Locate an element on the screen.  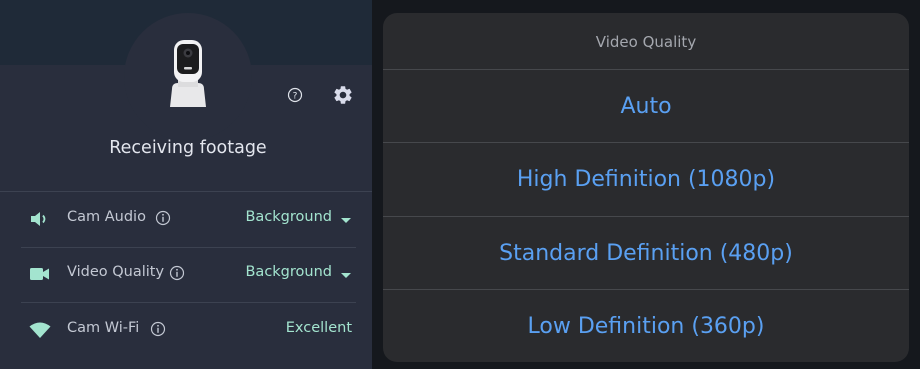
sheet-title: Video Quality is located at coordinates (646, 42).